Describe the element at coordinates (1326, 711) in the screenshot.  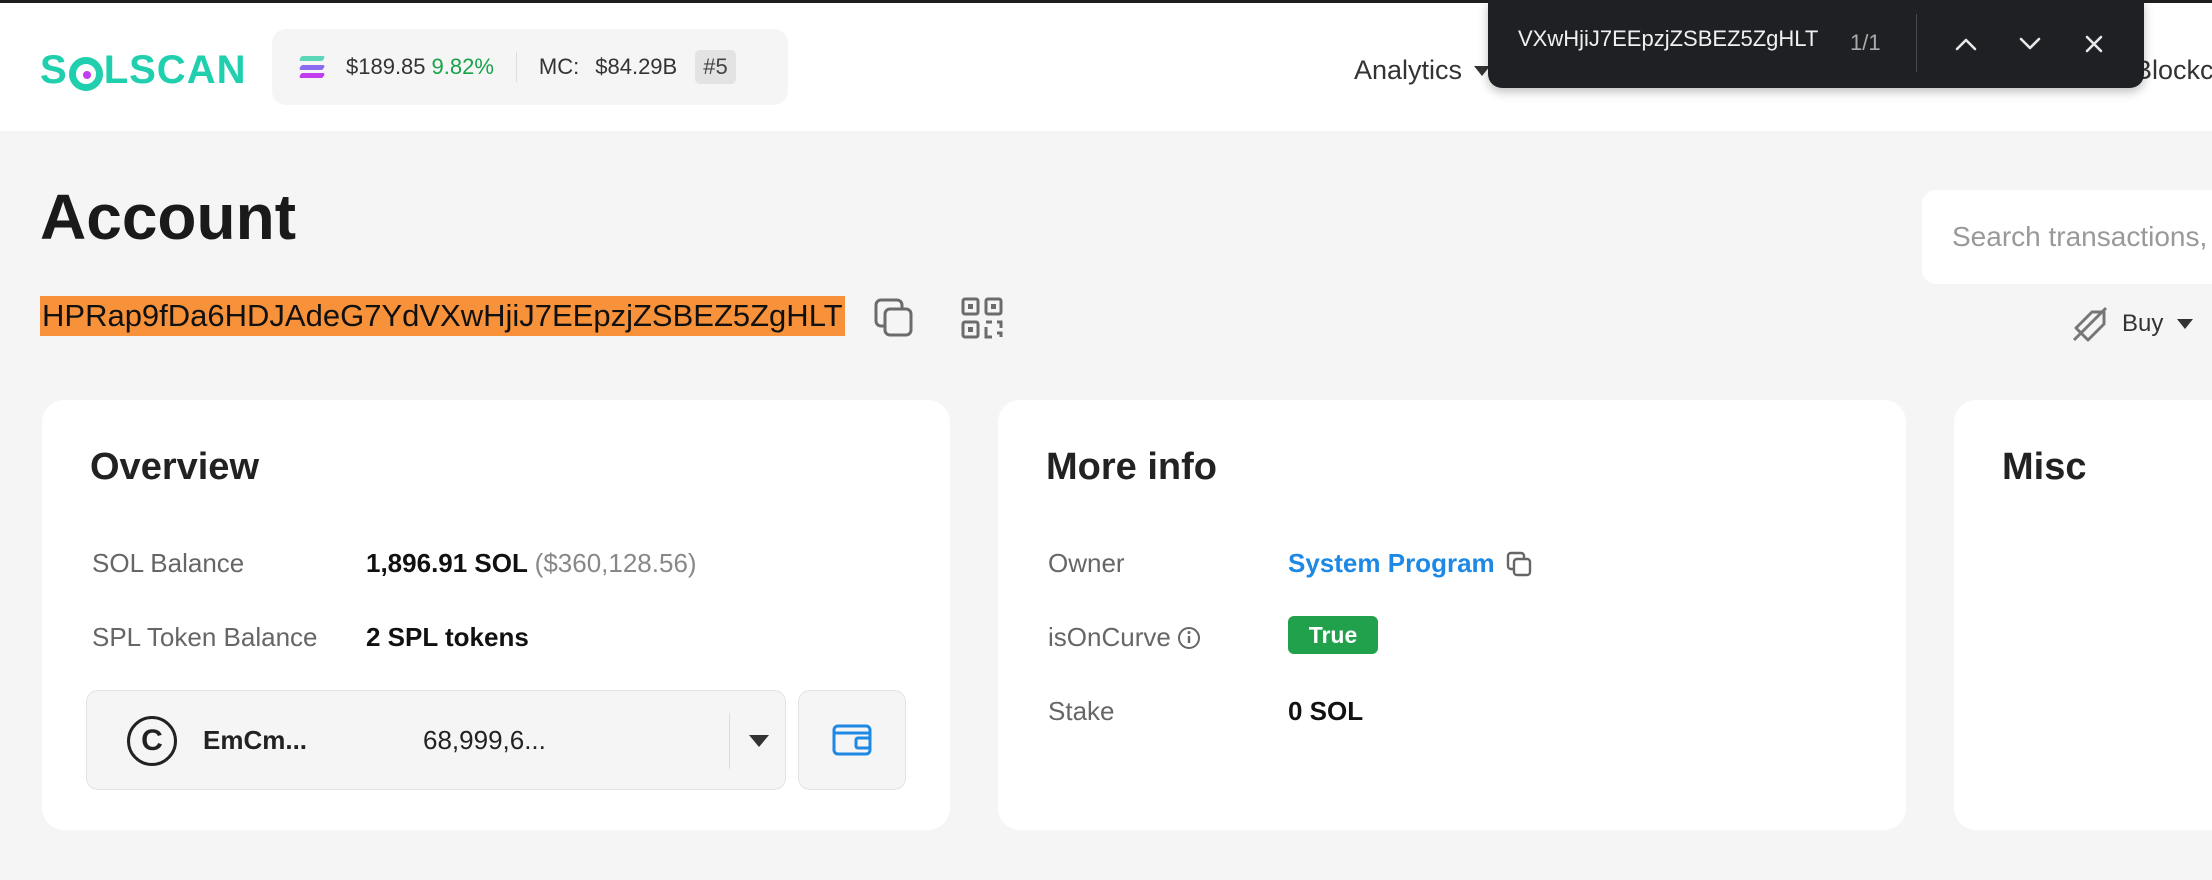
I see `stake-value: 0 SOL` at that location.